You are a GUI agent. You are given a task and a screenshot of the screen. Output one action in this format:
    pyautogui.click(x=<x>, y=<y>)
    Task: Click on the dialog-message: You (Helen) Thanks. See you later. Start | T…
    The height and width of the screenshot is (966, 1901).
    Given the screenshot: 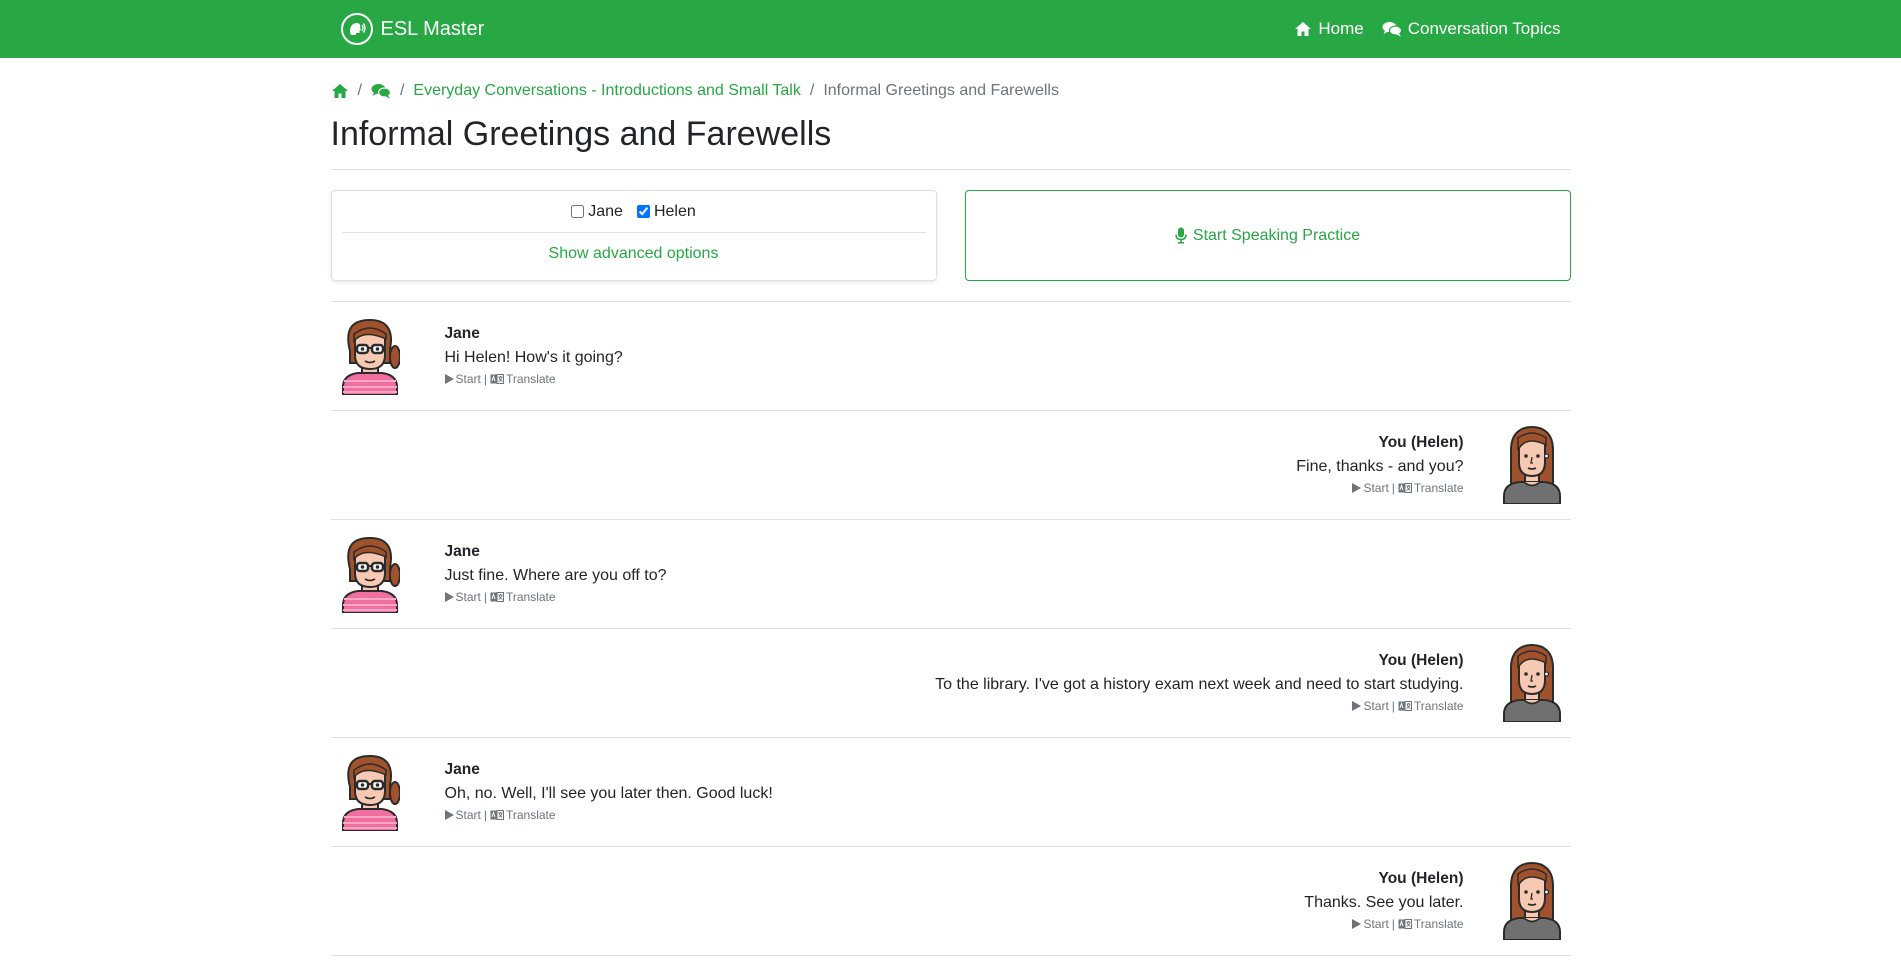 What is the action you would take?
    pyautogui.click(x=1383, y=901)
    